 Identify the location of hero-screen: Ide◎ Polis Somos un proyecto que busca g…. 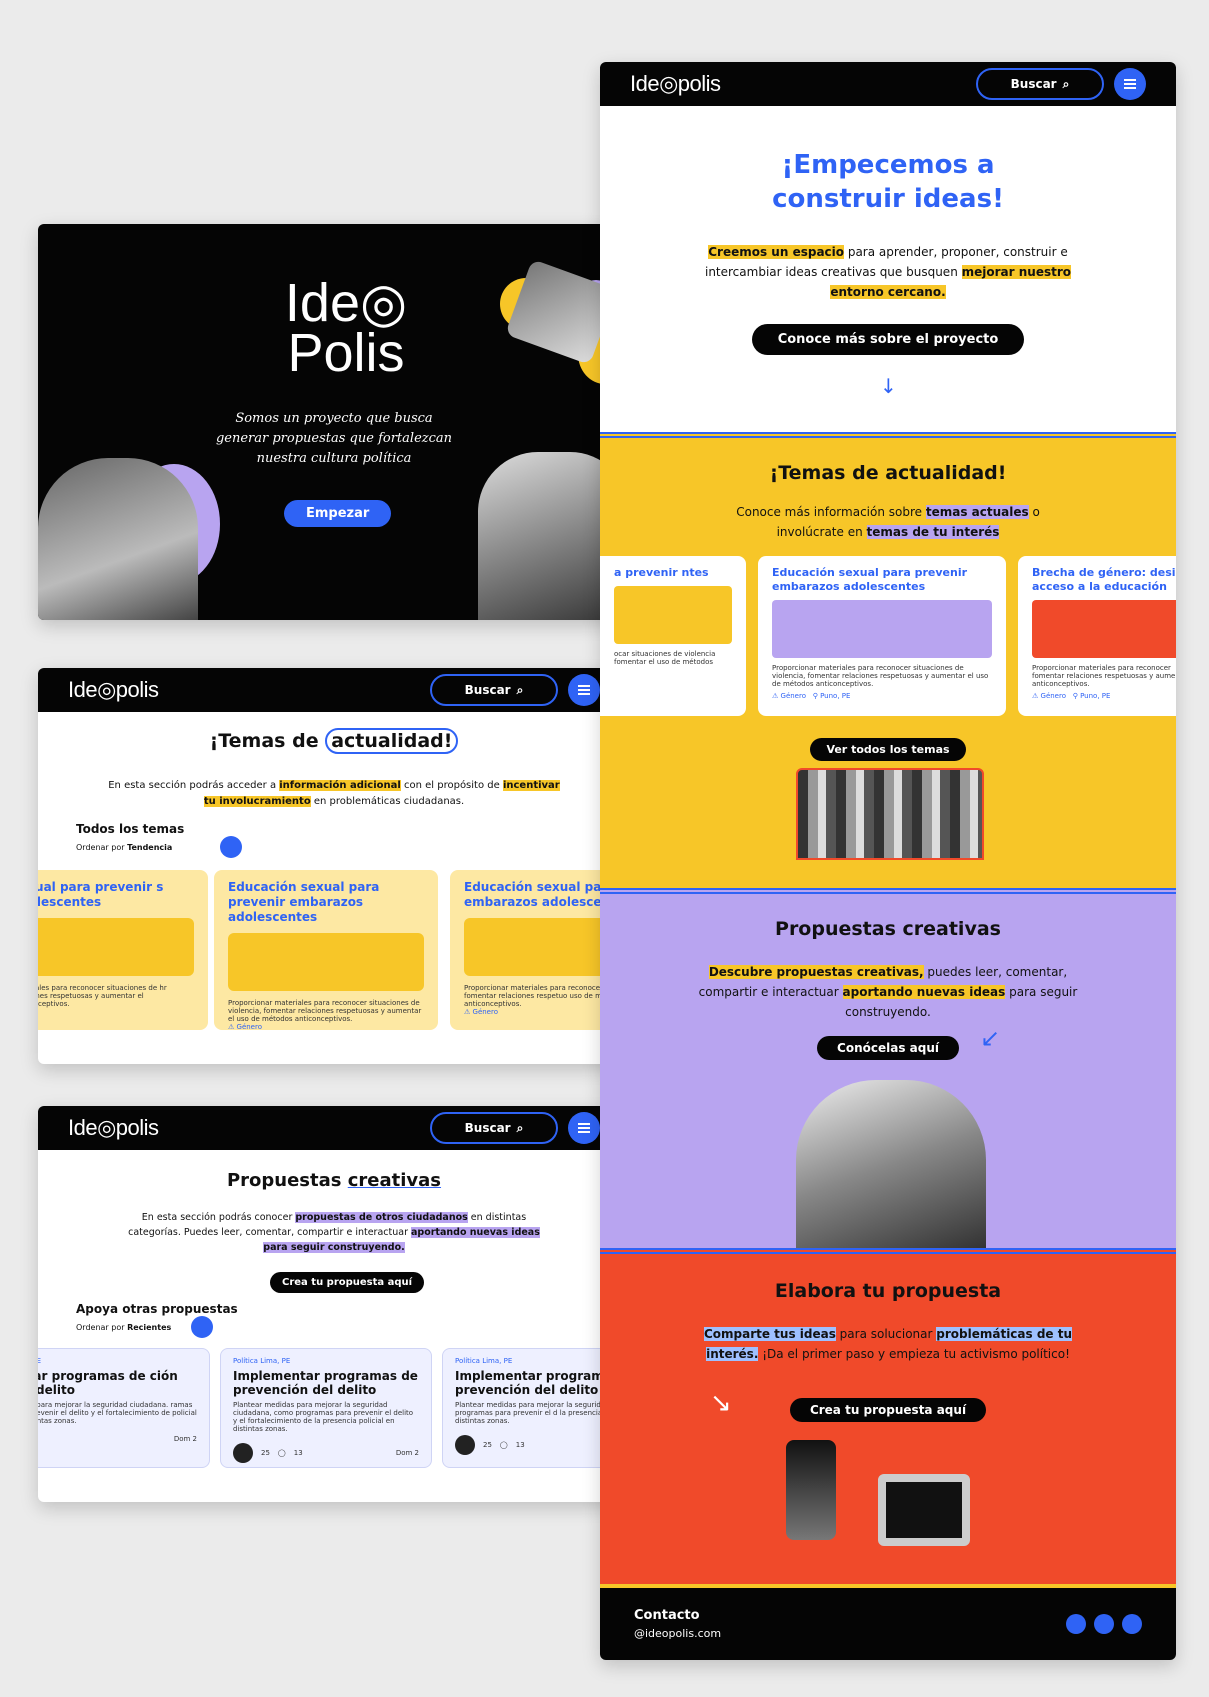
(334, 422).